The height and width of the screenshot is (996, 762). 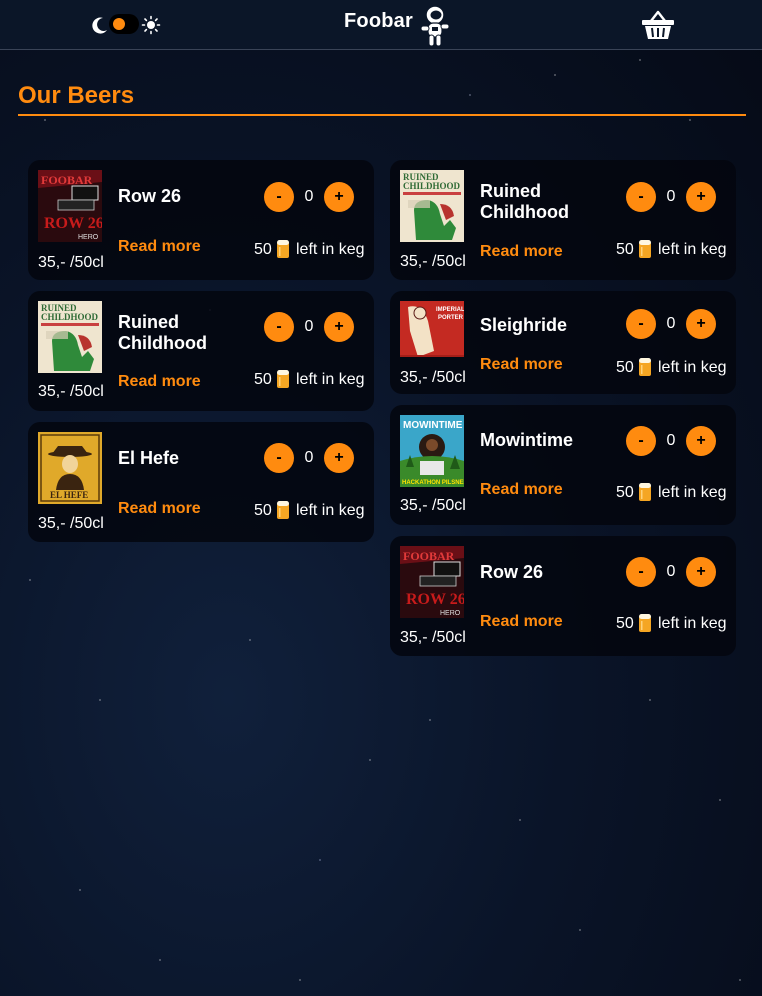 I want to click on basket-icon, so click(x=658, y=24).